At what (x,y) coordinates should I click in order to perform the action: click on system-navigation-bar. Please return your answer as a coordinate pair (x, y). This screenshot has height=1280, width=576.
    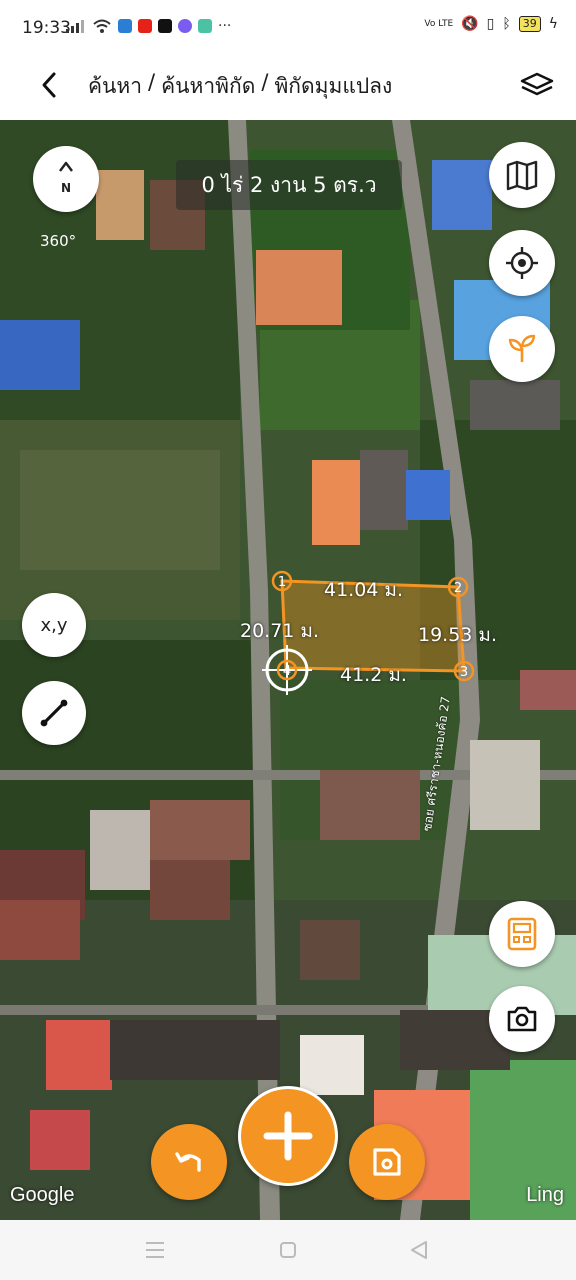
    Looking at the image, I should click on (288, 1250).